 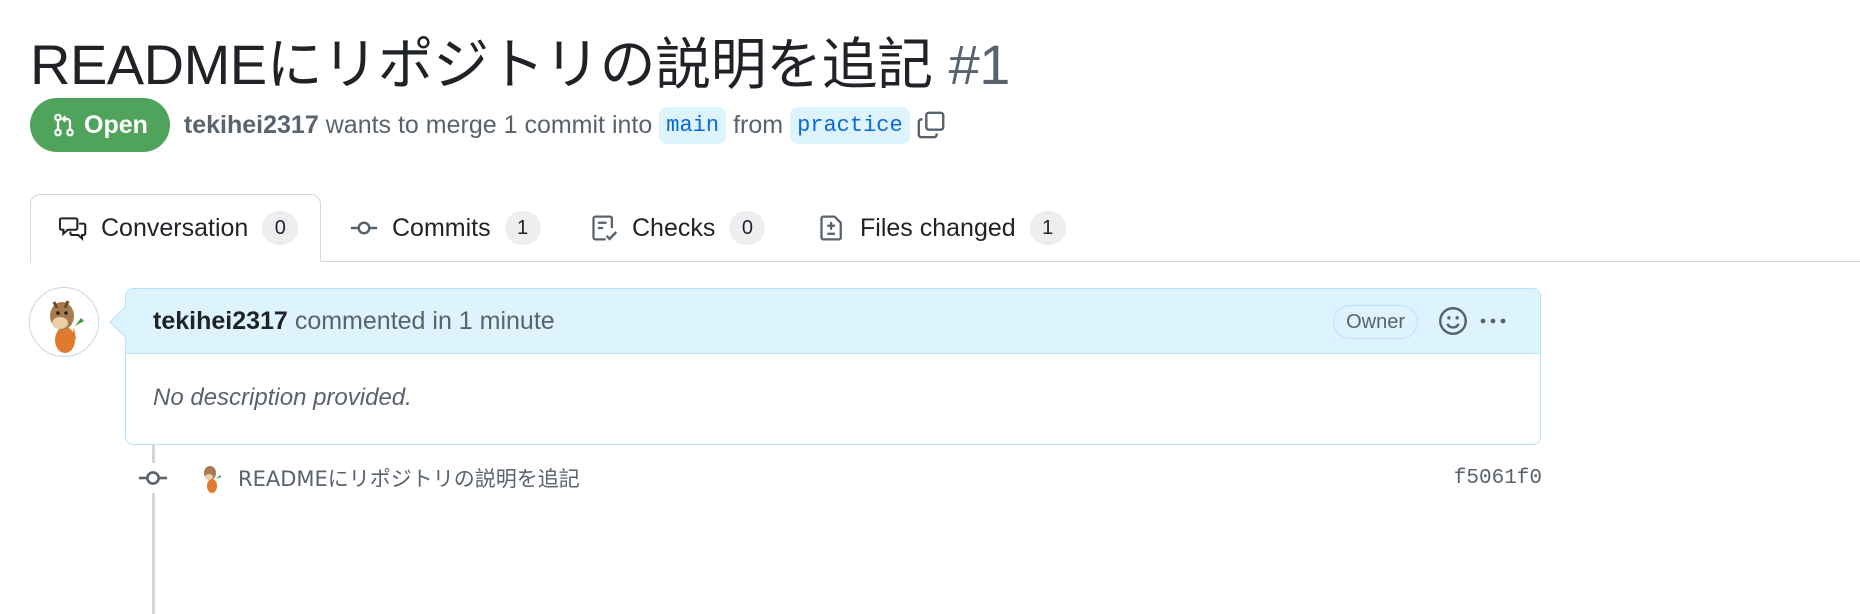 I want to click on comment-author: tekihei2317, so click(x=220, y=321).